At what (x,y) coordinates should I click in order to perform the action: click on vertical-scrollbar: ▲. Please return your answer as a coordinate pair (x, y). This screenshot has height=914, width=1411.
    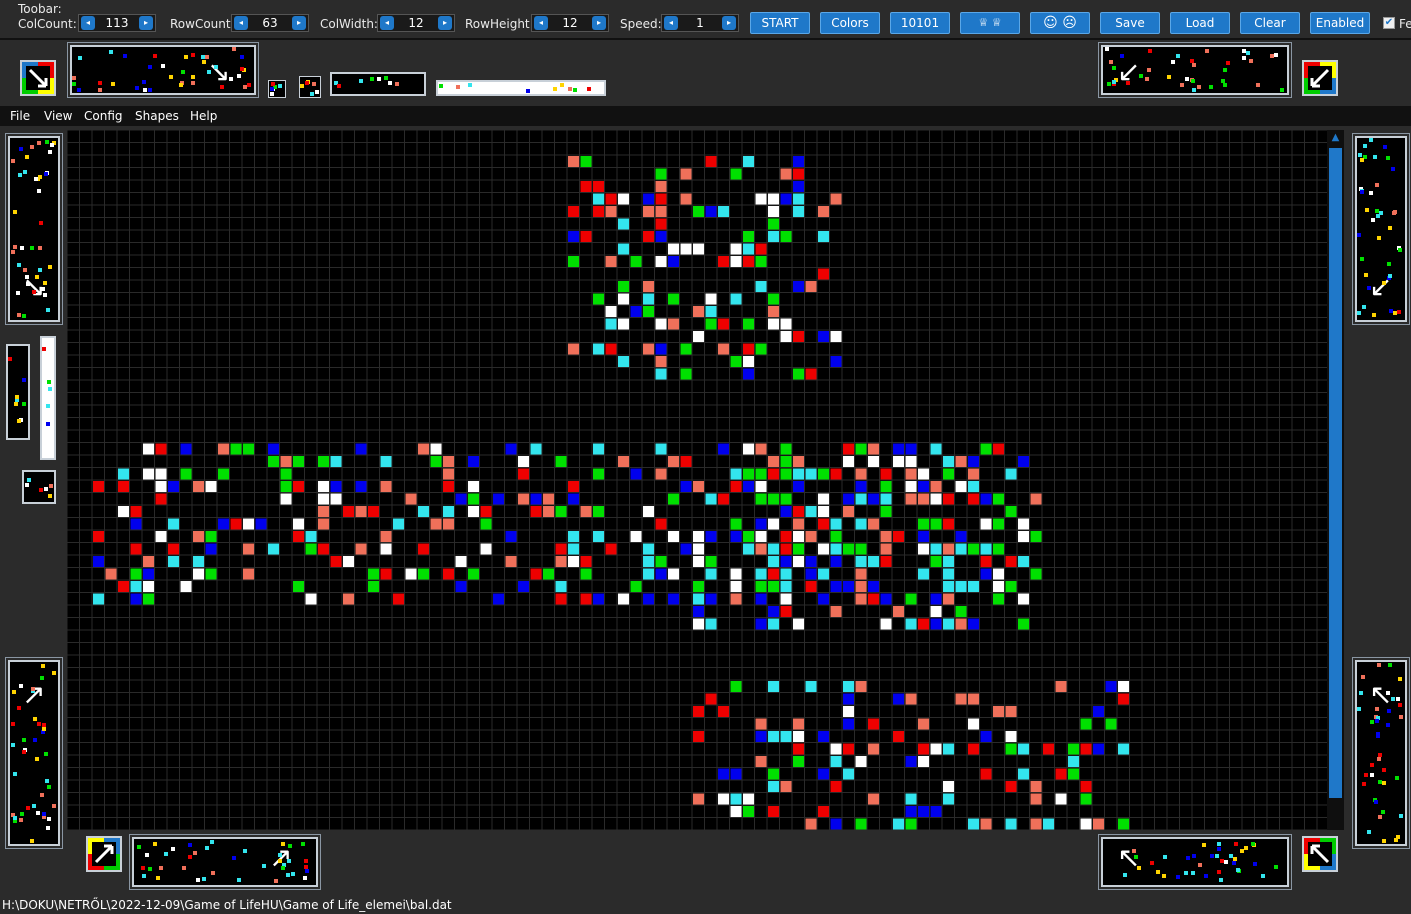
    Looking at the image, I should click on (1335, 480).